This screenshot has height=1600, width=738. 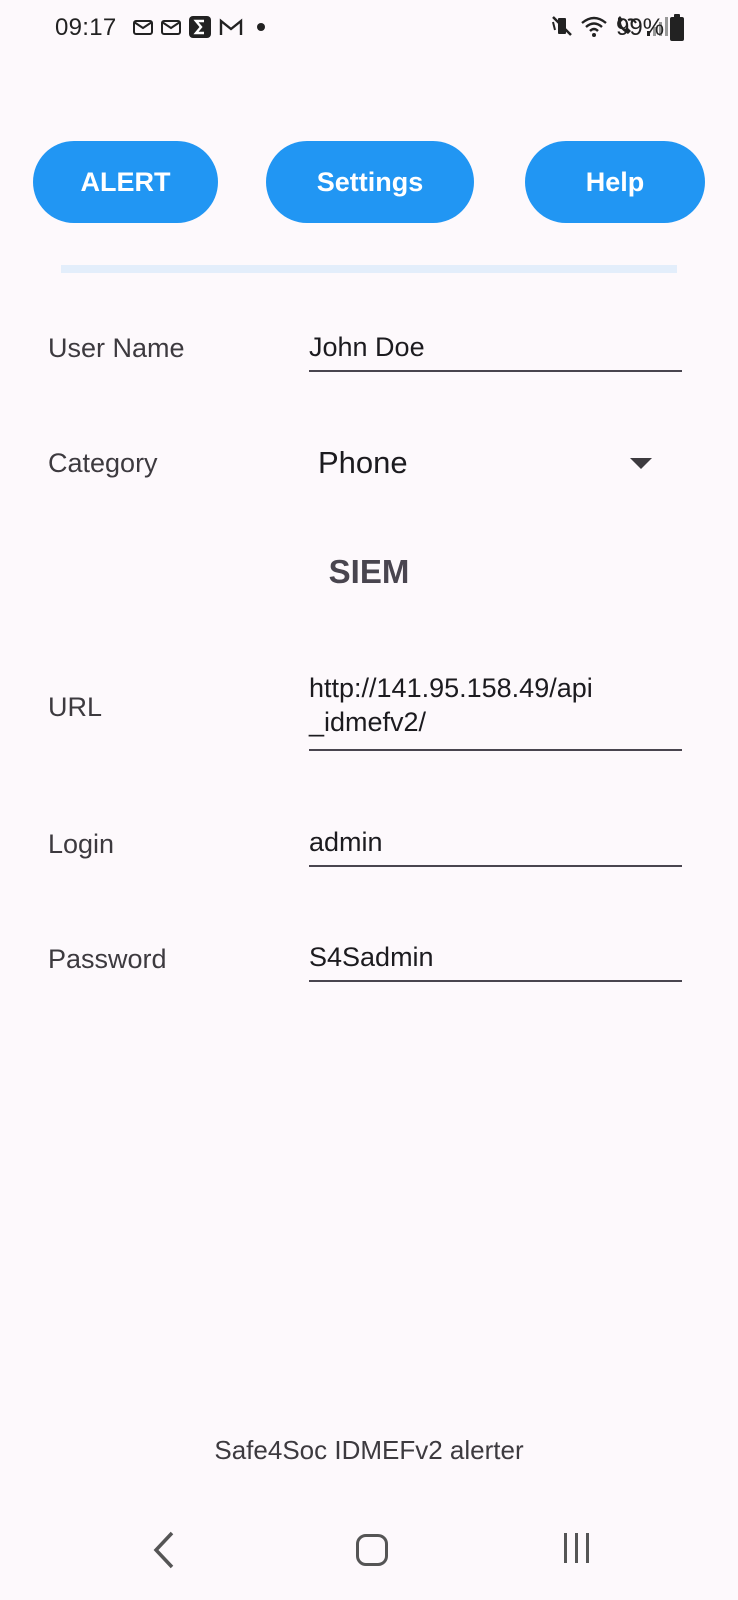 I want to click on help-button: Help, so click(x=615, y=182).